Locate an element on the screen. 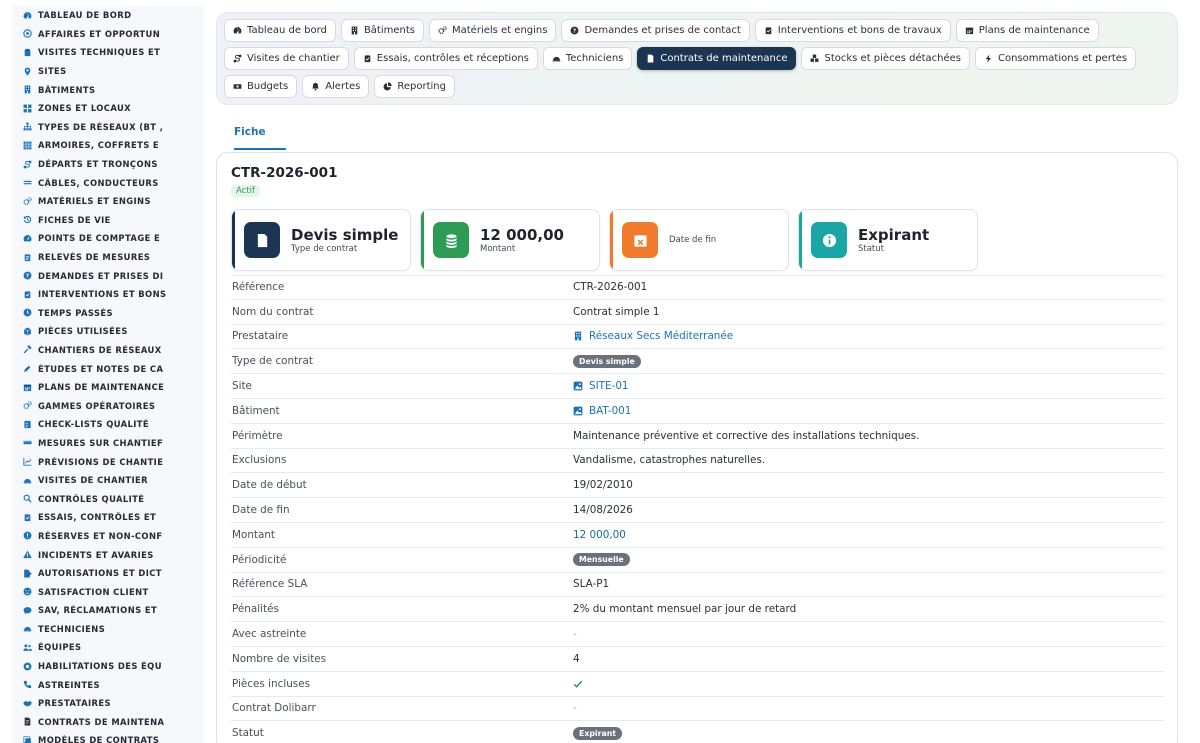 This screenshot has width=1200, height=743. sidebar-item: RÉSERVES ET NON-CONF is located at coordinates (108, 536).